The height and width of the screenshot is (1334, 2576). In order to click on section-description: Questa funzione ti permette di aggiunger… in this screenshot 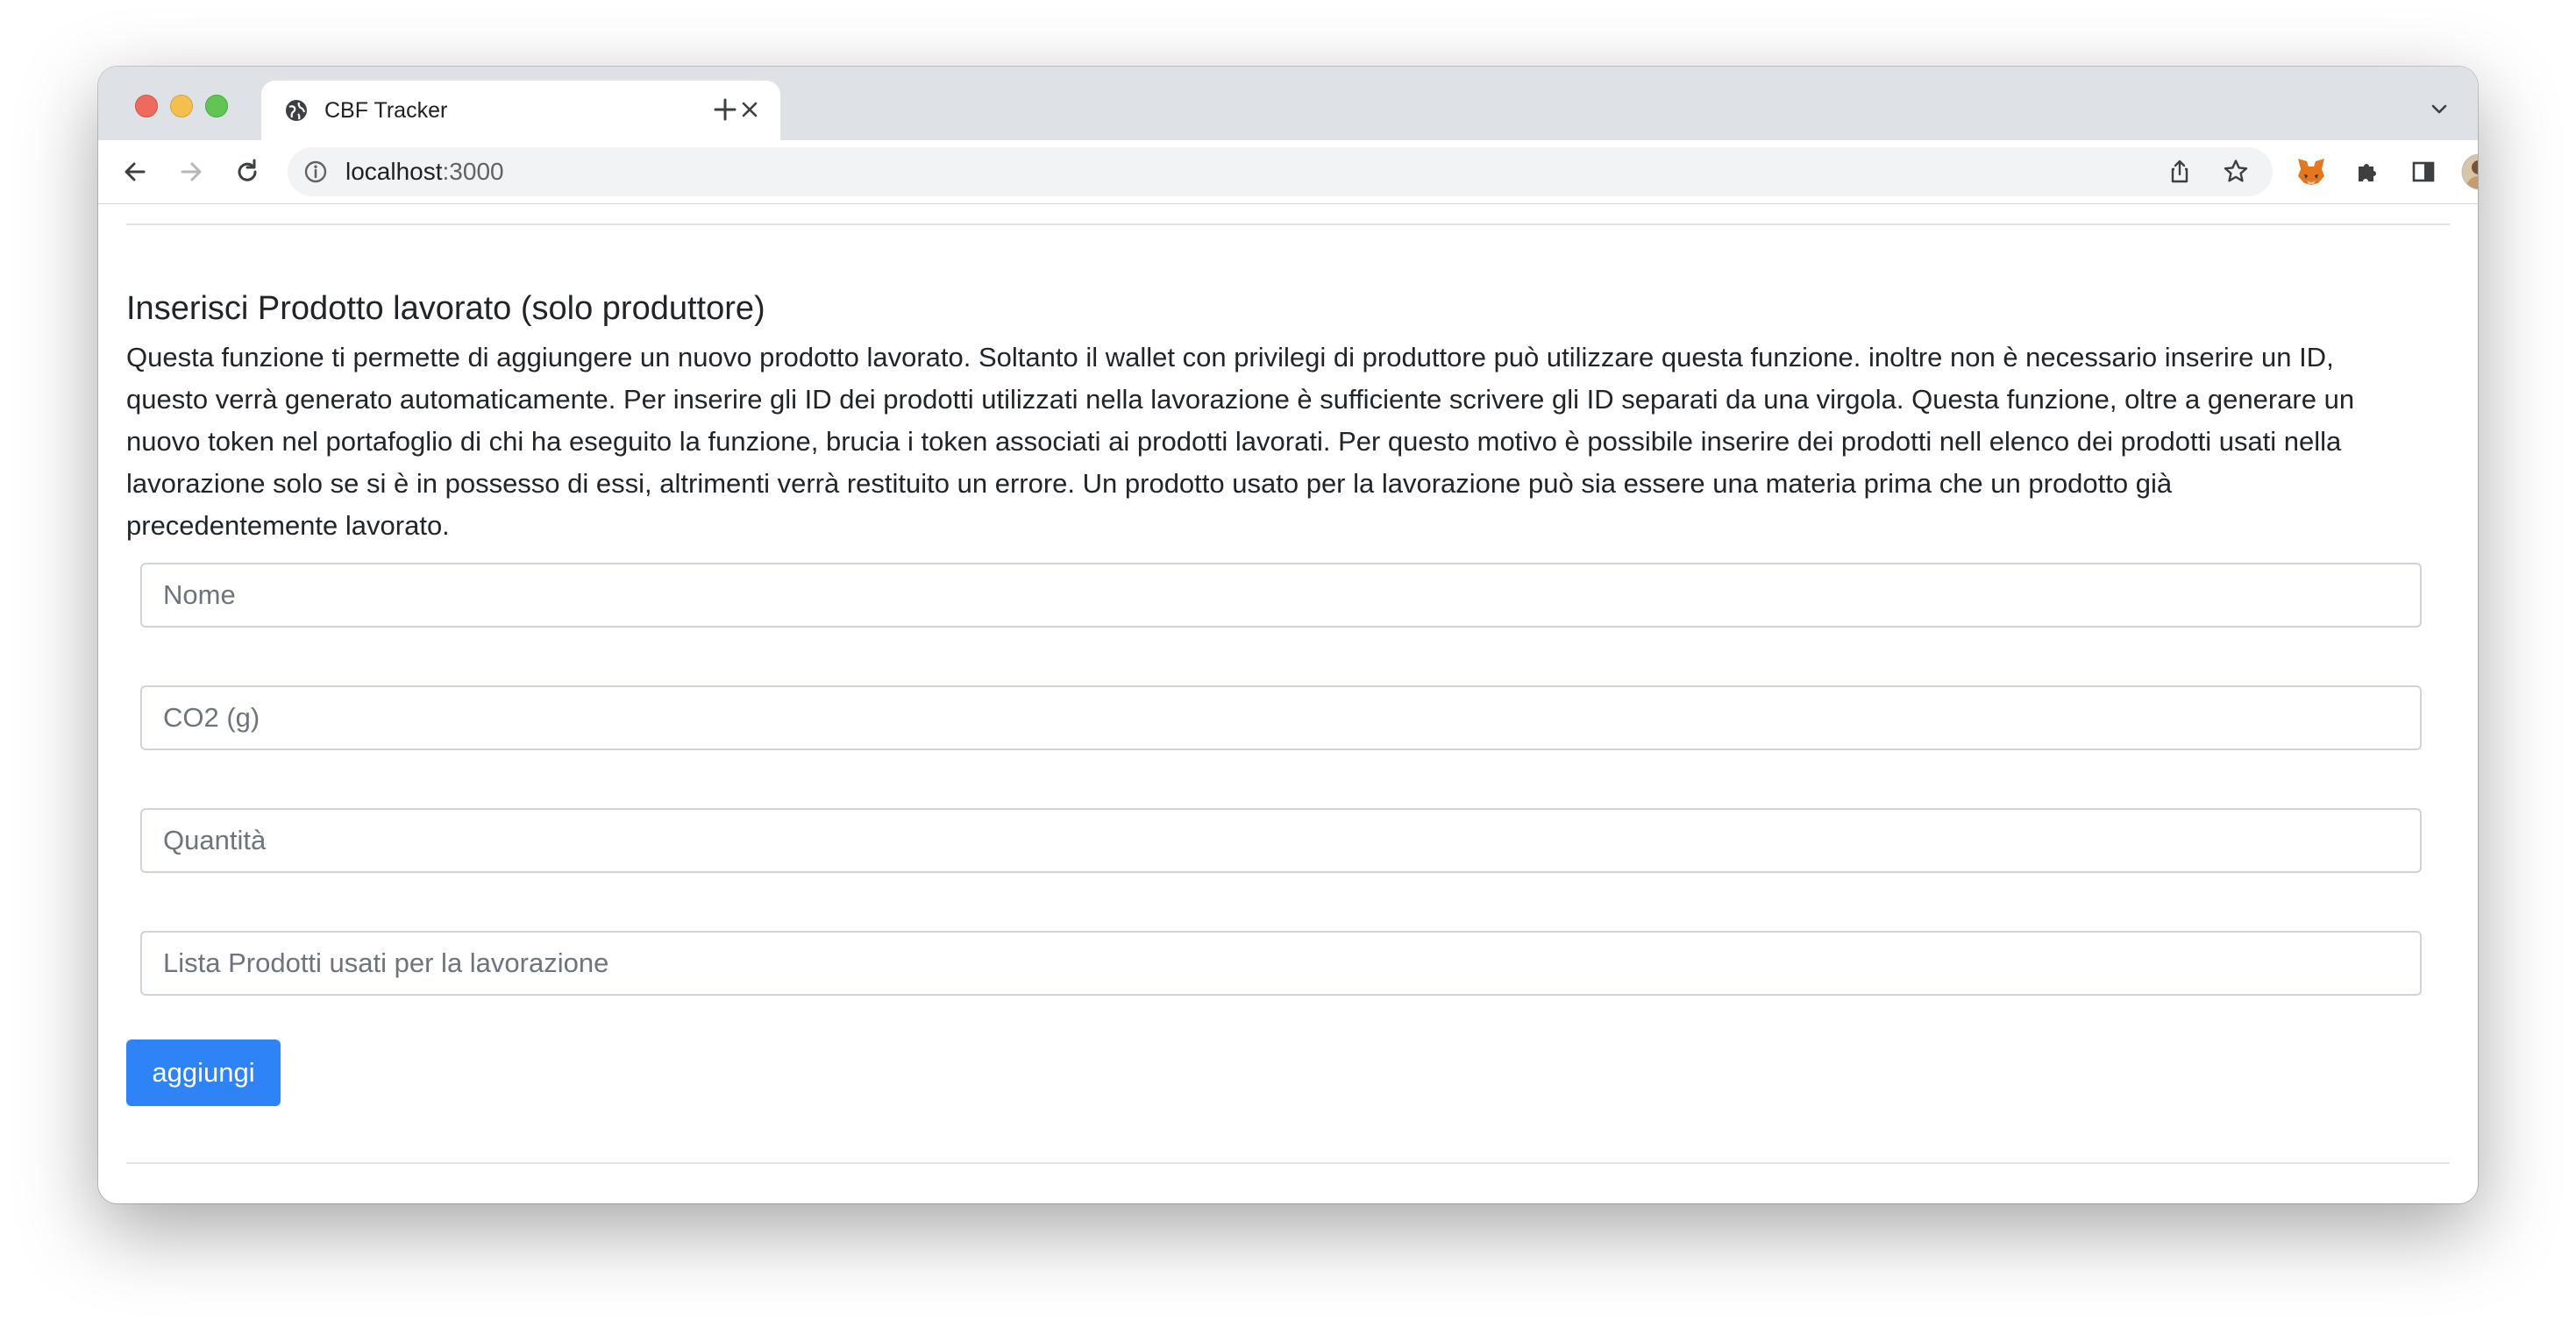, I will do `click(1240, 441)`.